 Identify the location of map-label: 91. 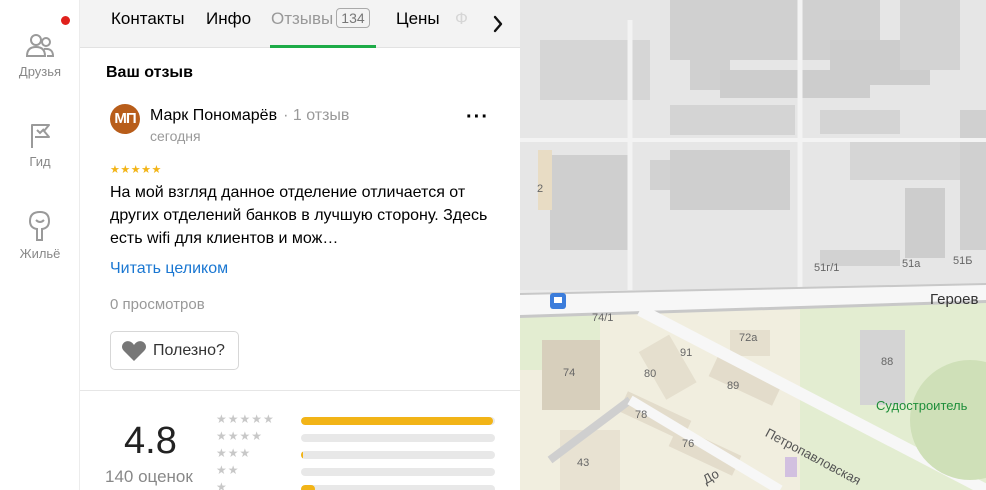
(686, 353).